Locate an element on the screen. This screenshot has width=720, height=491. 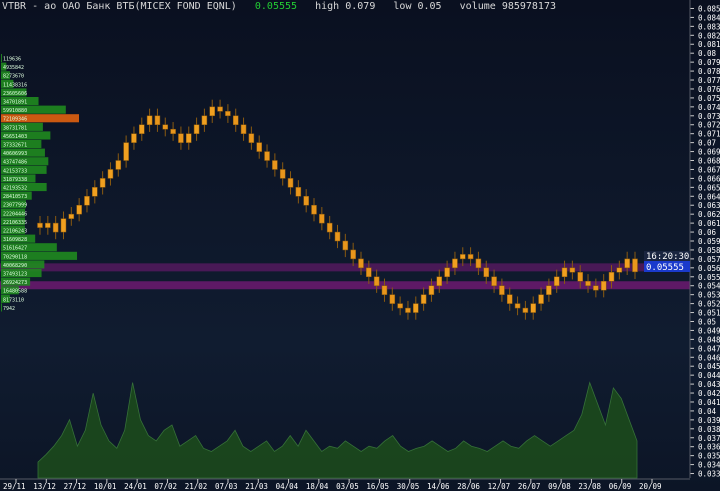
y-tick-label: 0.083 is located at coordinates (709, 26).